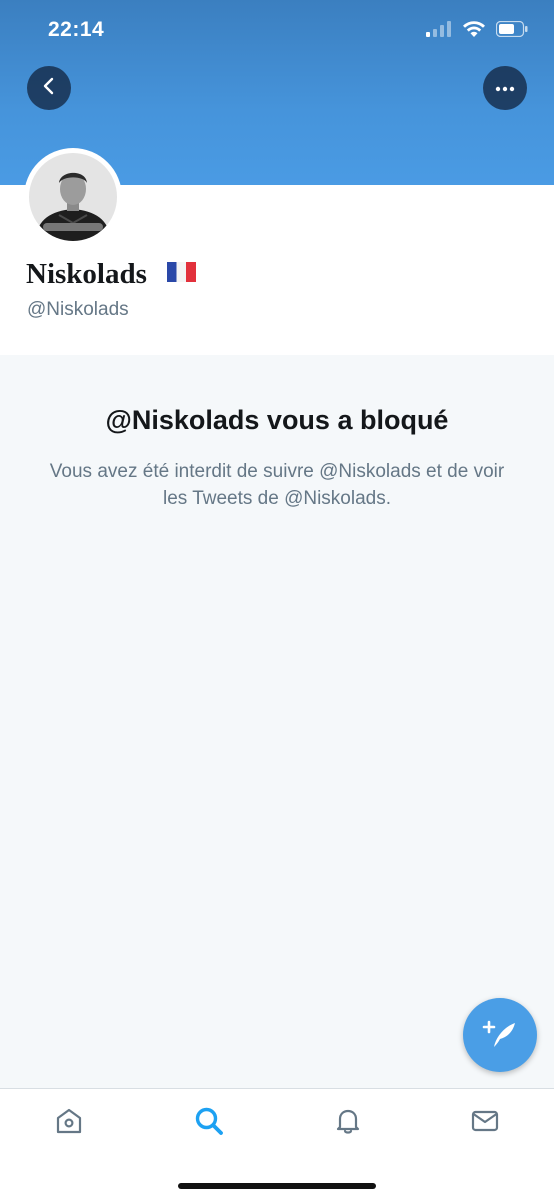 This screenshot has width=554, height=1201. I want to click on display-name-row: Niskolads 🇫🇷, so click(111, 274).